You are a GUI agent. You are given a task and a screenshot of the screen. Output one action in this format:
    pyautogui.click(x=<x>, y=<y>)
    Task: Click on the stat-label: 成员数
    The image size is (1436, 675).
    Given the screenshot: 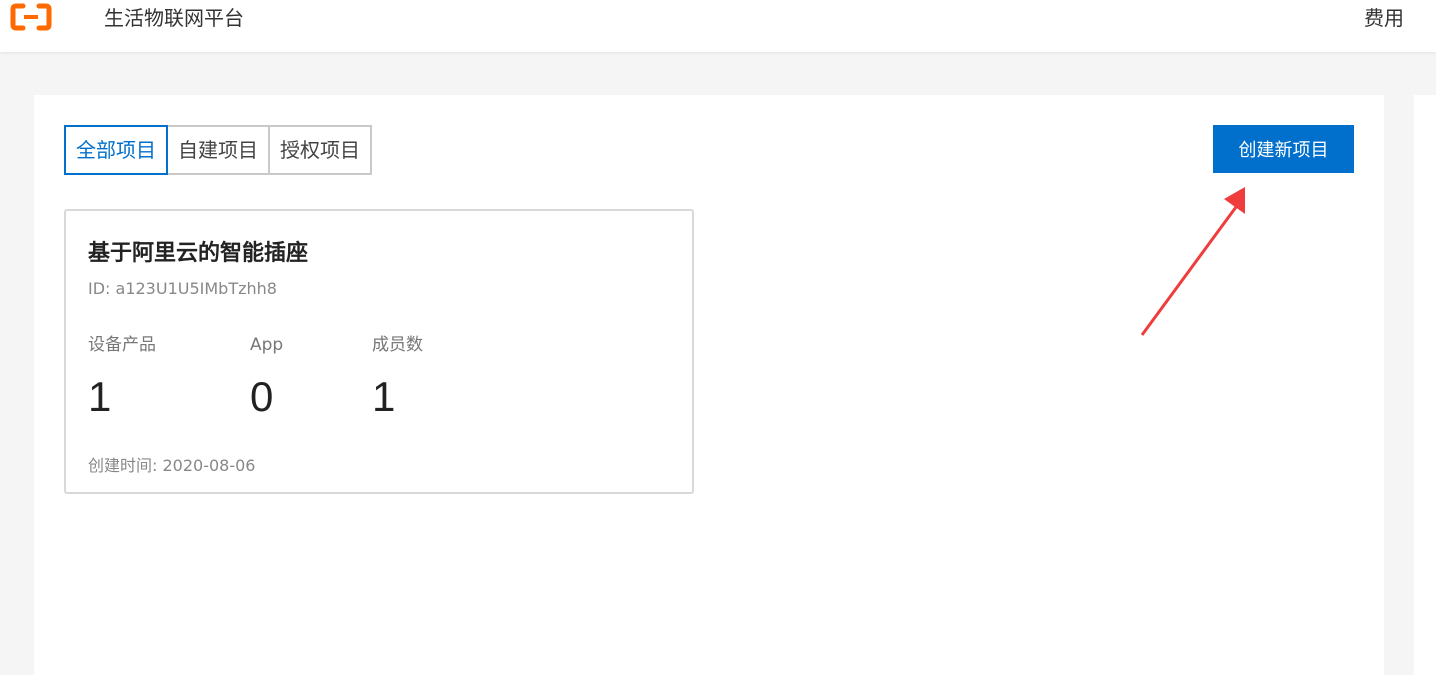 What is the action you would take?
    pyautogui.click(x=397, y=345)
    